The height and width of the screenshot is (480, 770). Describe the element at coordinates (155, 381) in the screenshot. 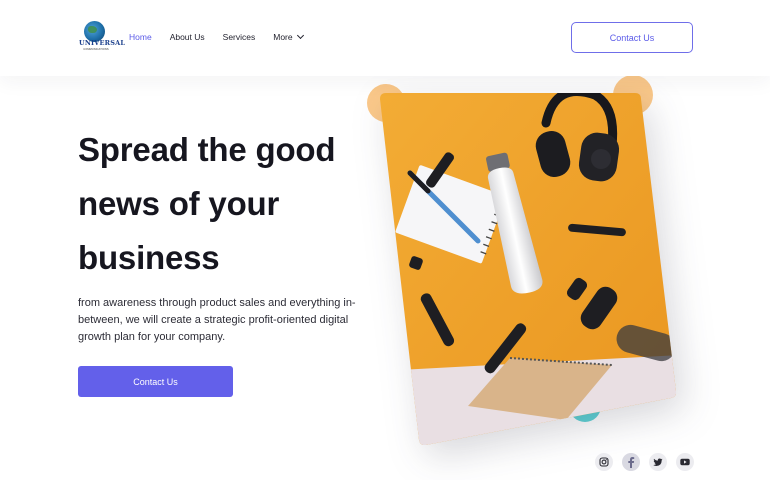

I see `hero-contact-button: Contact Us` at that location.